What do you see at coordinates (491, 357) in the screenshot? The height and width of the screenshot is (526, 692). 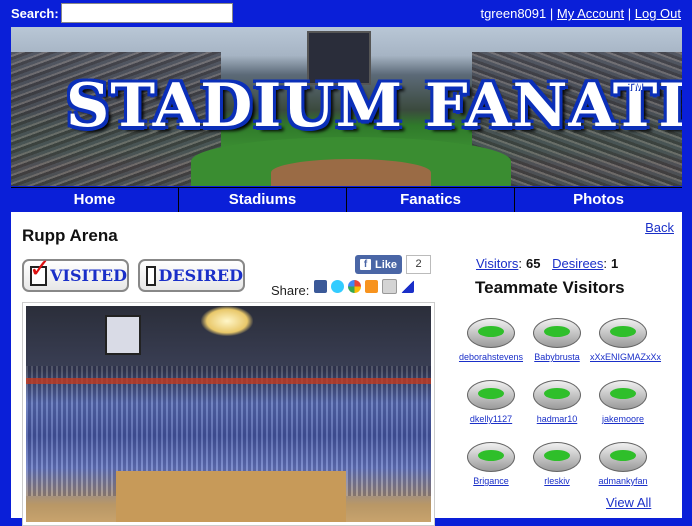 I see `teammate-name: deborahstevens` at bounding box center [491, 357].